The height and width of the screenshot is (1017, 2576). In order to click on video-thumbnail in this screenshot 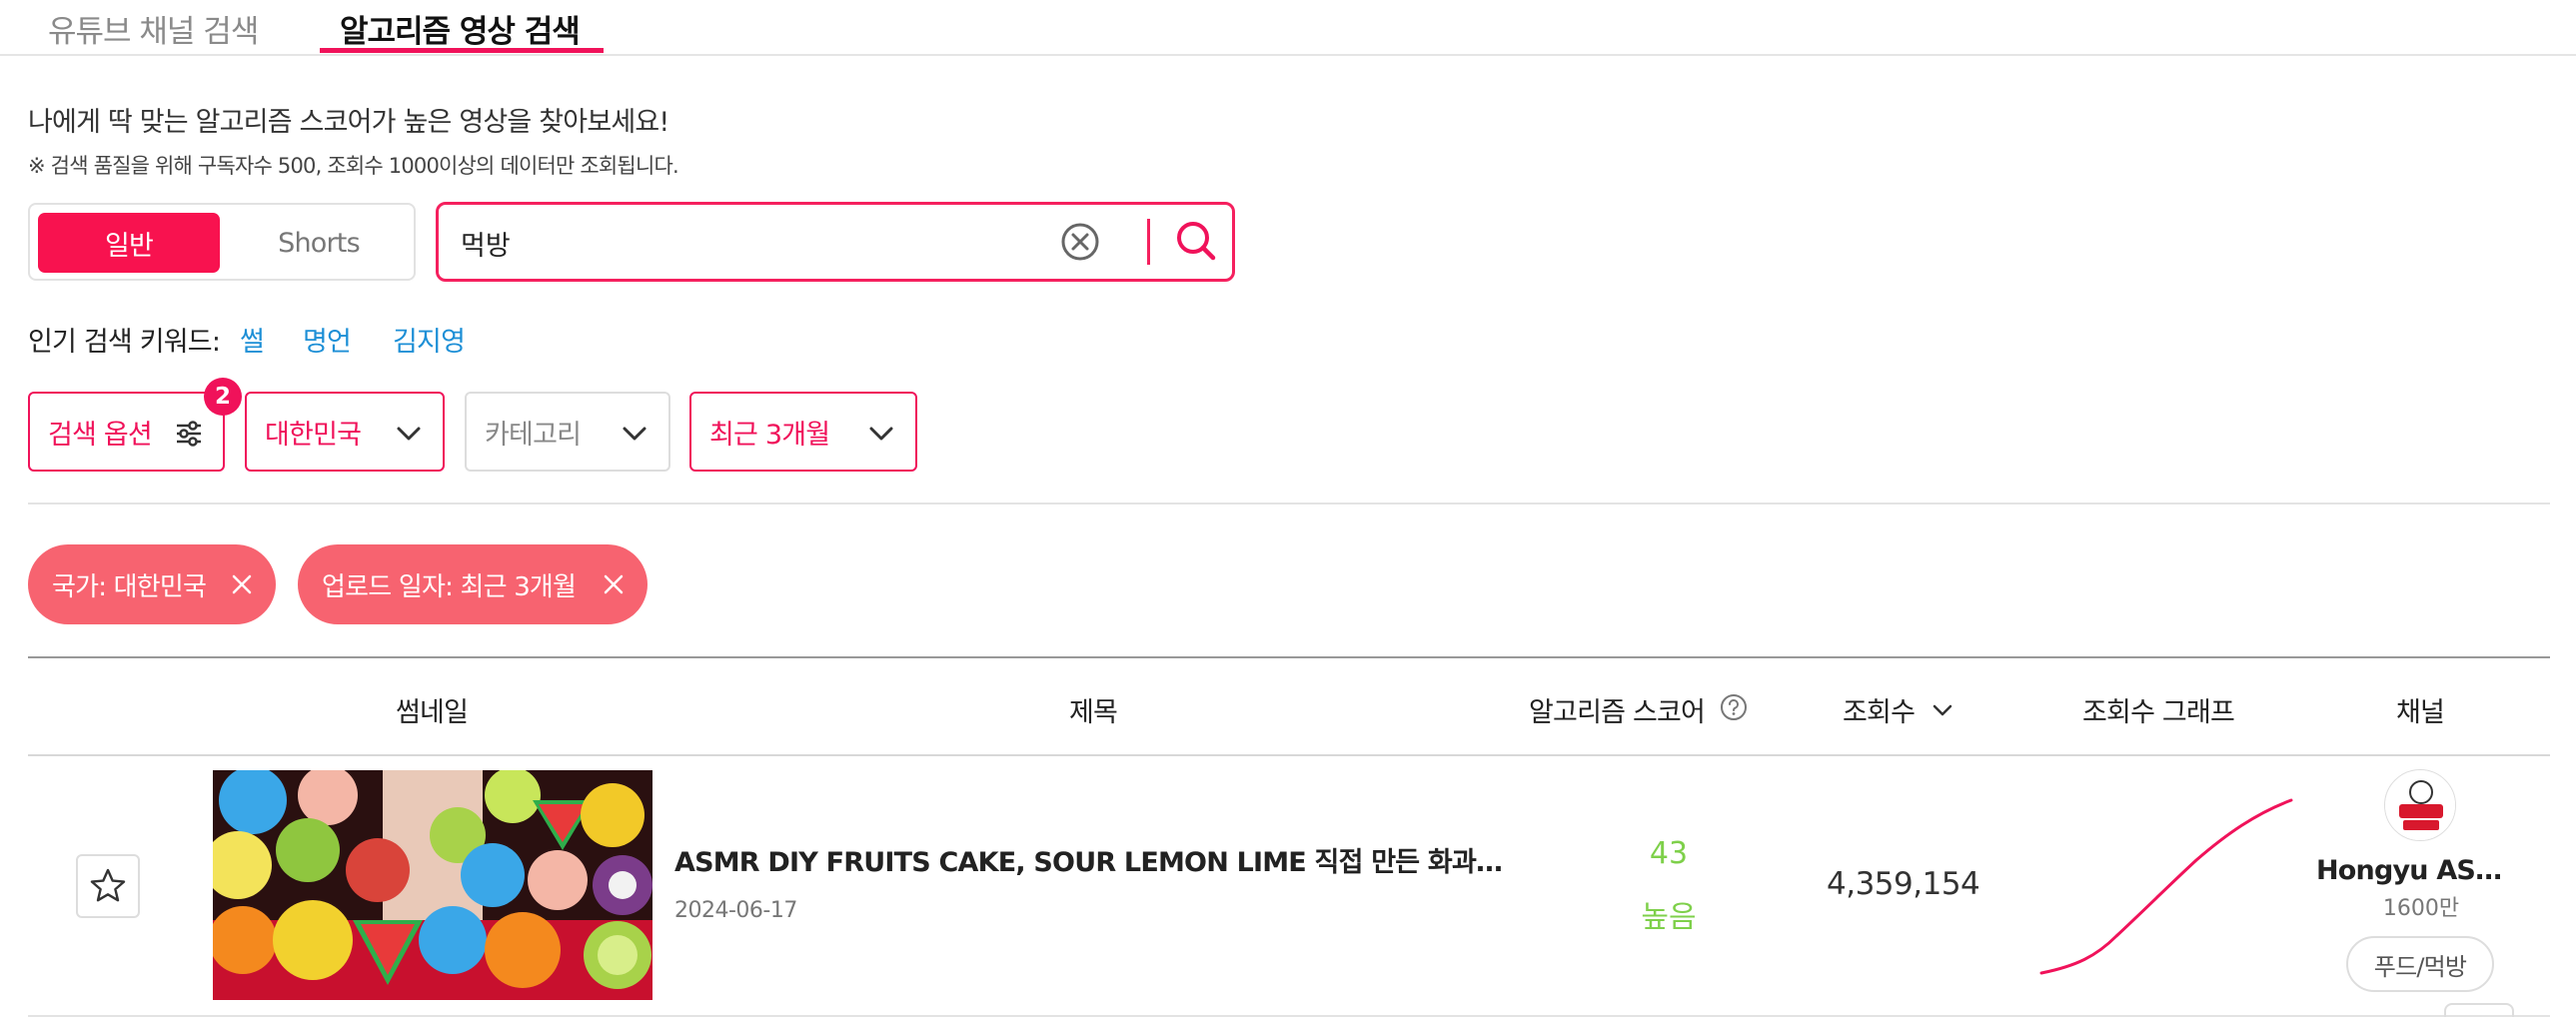, I will do `click(432, 885)`.